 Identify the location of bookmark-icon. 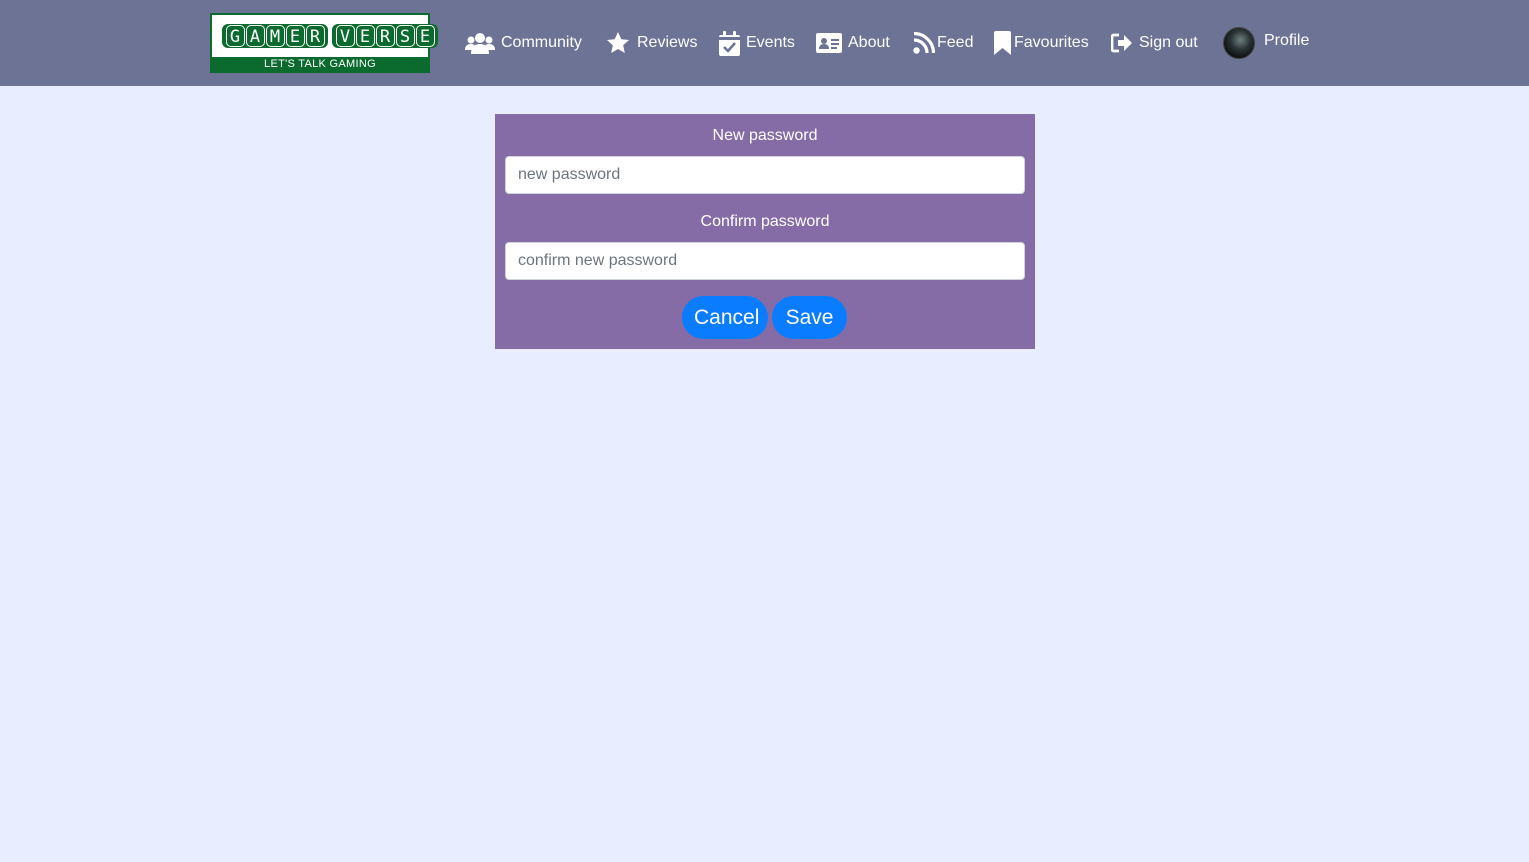
(1002, 43).